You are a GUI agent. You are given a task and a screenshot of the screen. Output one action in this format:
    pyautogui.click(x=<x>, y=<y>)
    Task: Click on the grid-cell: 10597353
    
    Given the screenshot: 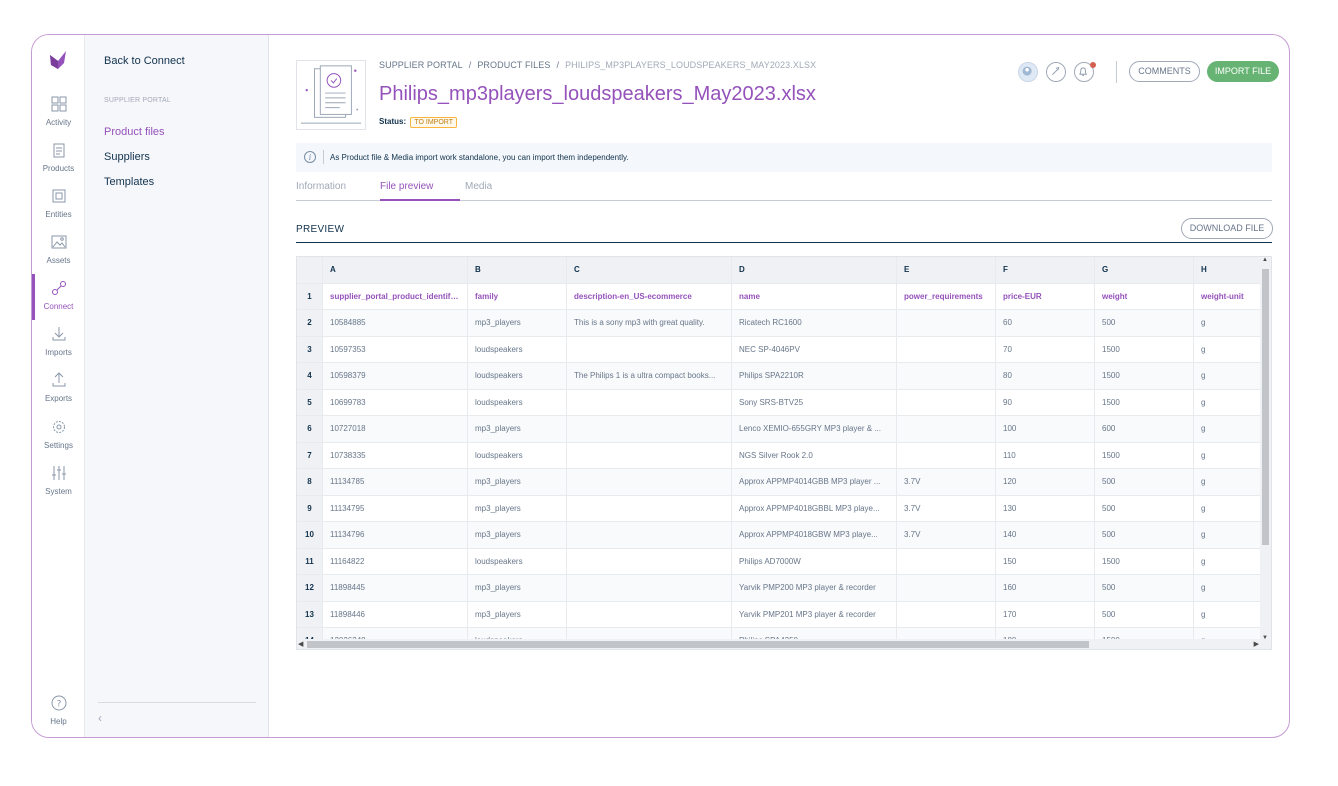 What is the action you would take?
    pyautogui.click(x=395, y=349)
    